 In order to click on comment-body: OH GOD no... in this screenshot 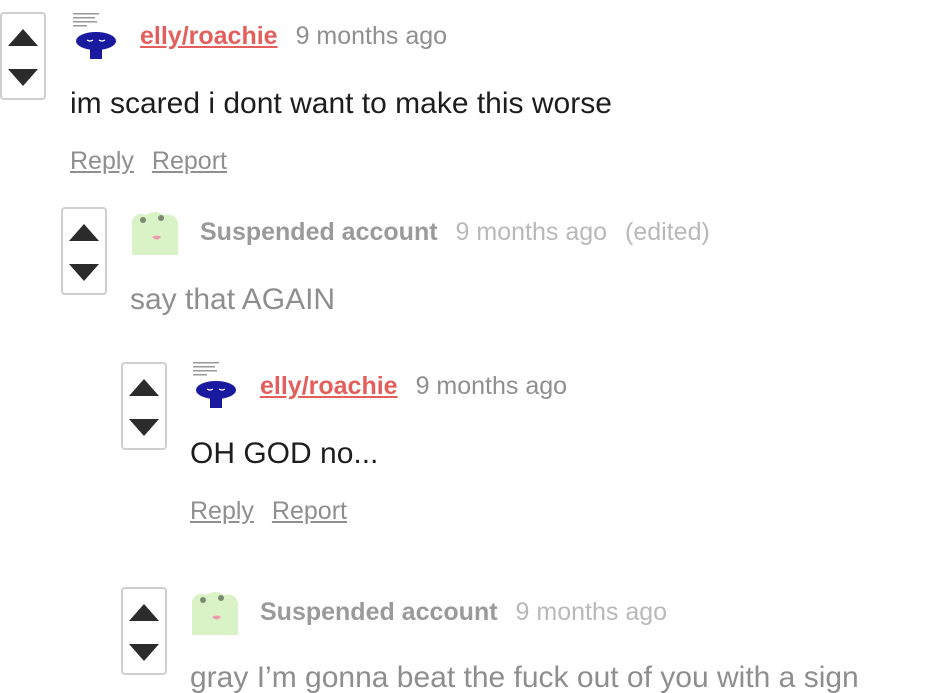, I will do `click(284, 453)`.